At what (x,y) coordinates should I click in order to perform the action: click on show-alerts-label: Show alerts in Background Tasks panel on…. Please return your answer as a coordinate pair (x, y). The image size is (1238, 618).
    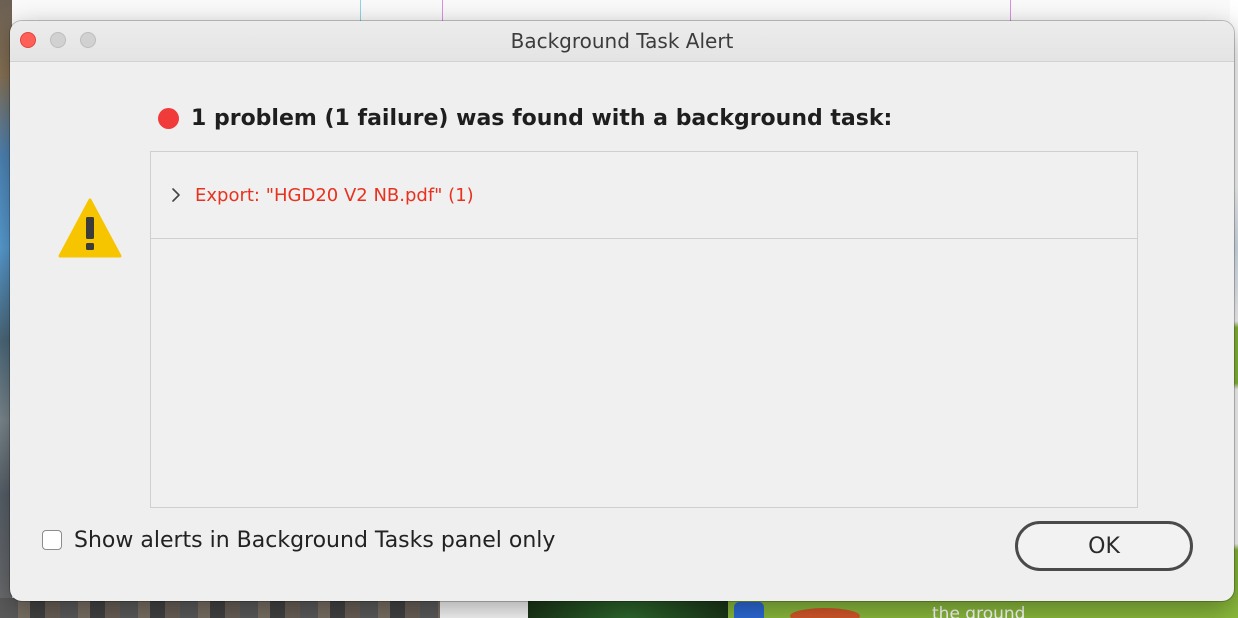
    Looking at the image, I should click on (315, 540).